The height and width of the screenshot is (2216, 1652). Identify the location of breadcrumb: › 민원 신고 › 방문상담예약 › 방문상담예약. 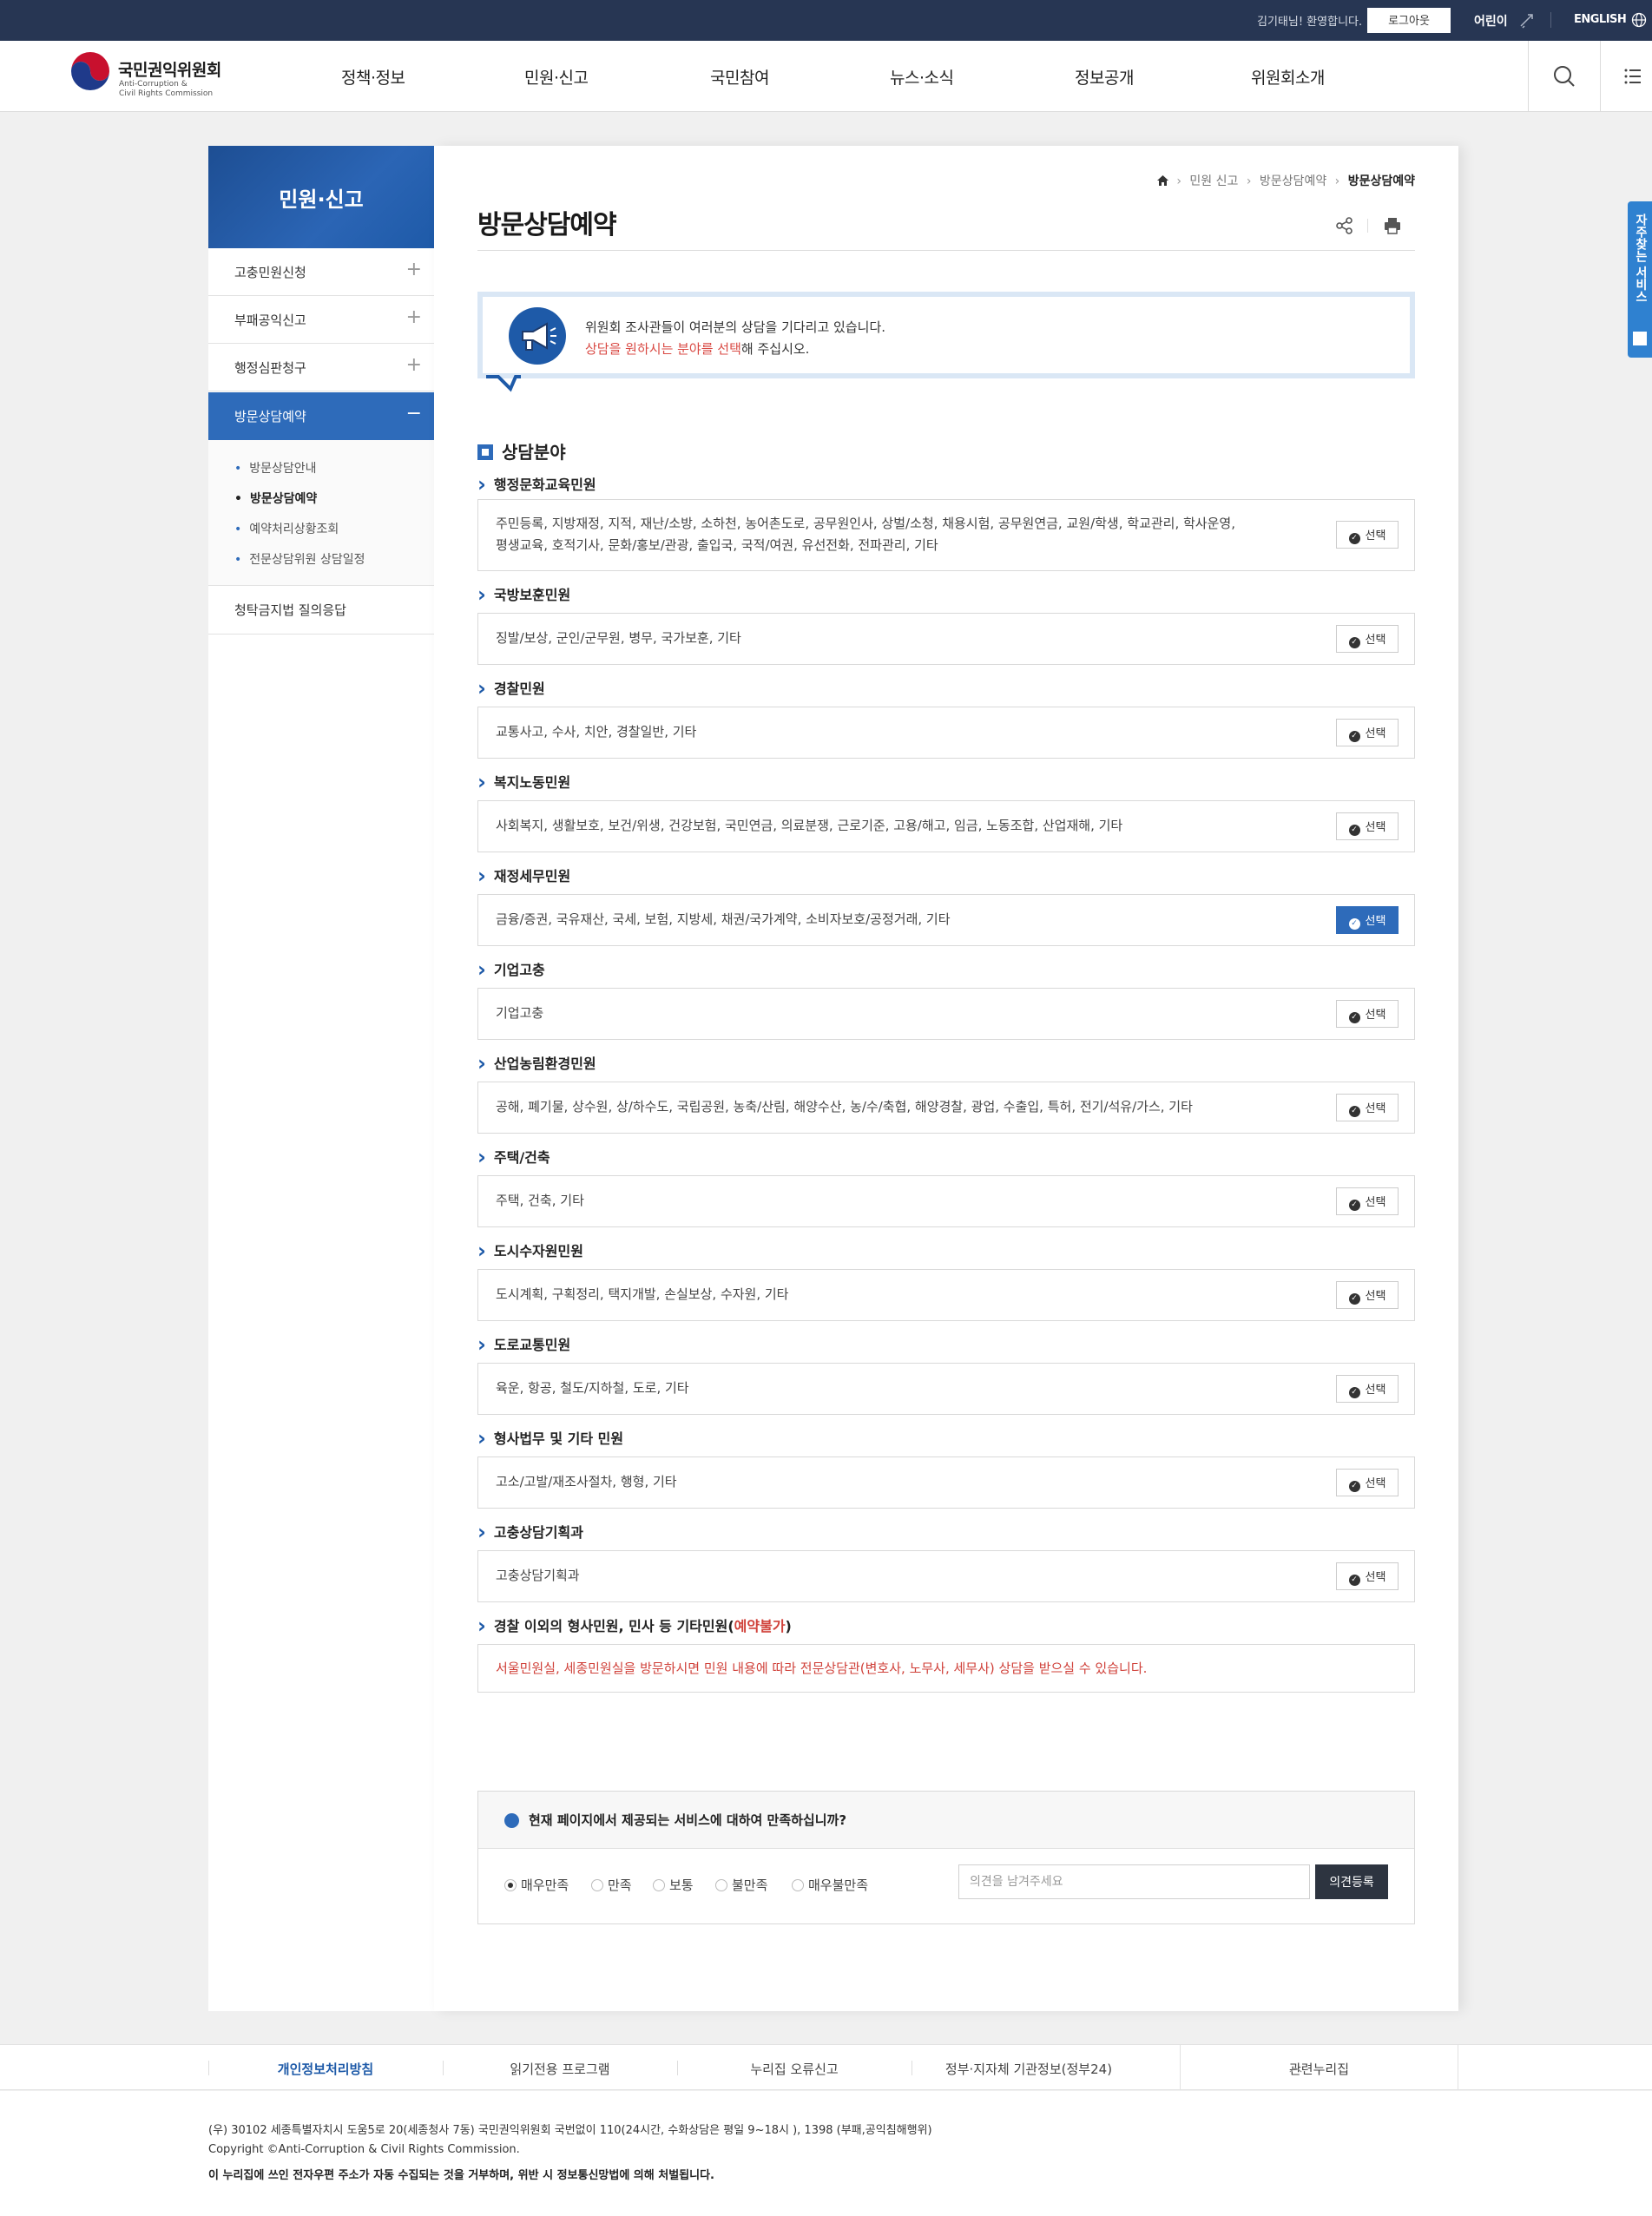
(1285, 180).